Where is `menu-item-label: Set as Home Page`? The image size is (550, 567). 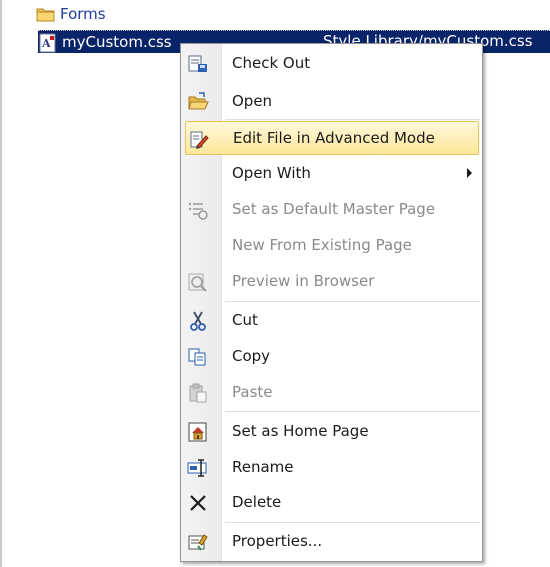 menu-item-label: Set as Home Page is located at coordinates (300, 431).